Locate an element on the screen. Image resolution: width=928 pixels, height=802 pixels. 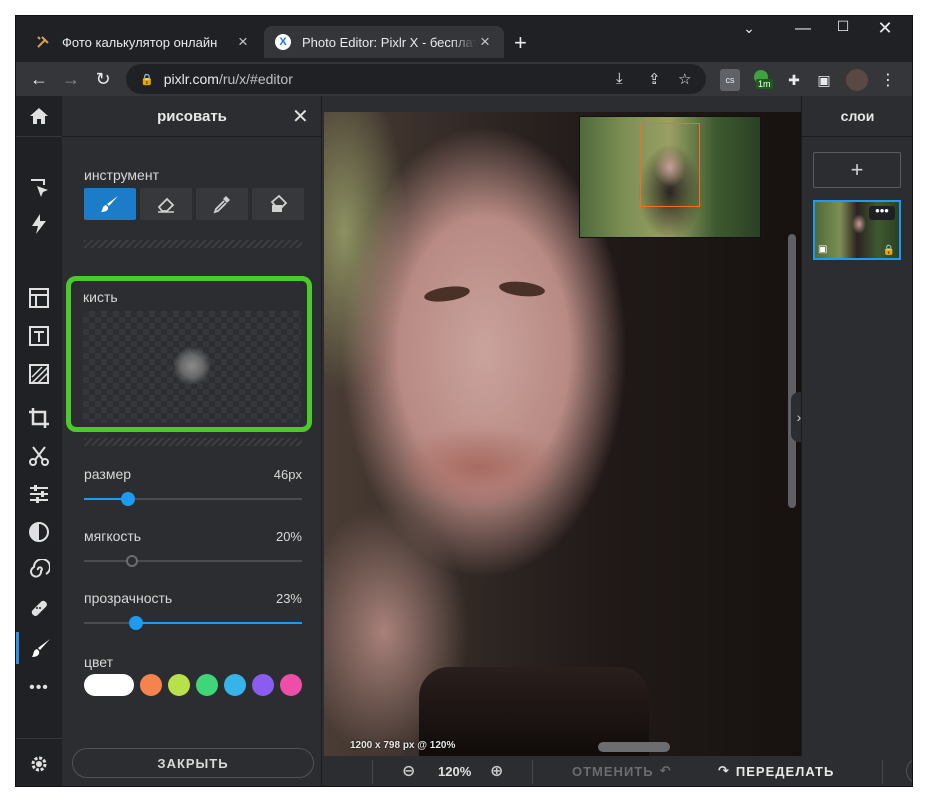
close-button: ЗАКРЫТЬ is located at coordinates (193, 763).